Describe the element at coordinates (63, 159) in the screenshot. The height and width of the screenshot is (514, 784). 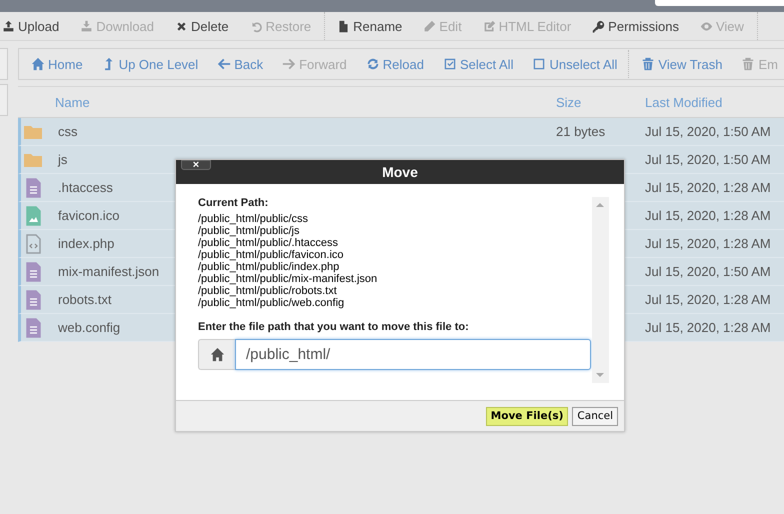
I see `file-name: js` at that location.